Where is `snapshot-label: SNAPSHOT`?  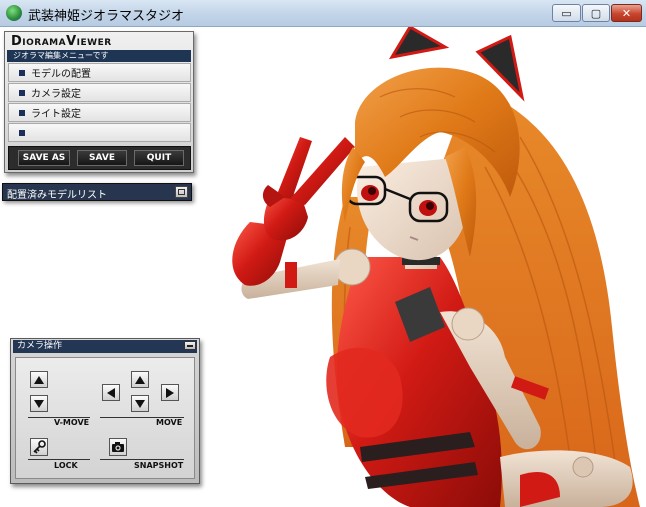 snapshot-label: SNAPSHOT is located at coordinates (159, 465).